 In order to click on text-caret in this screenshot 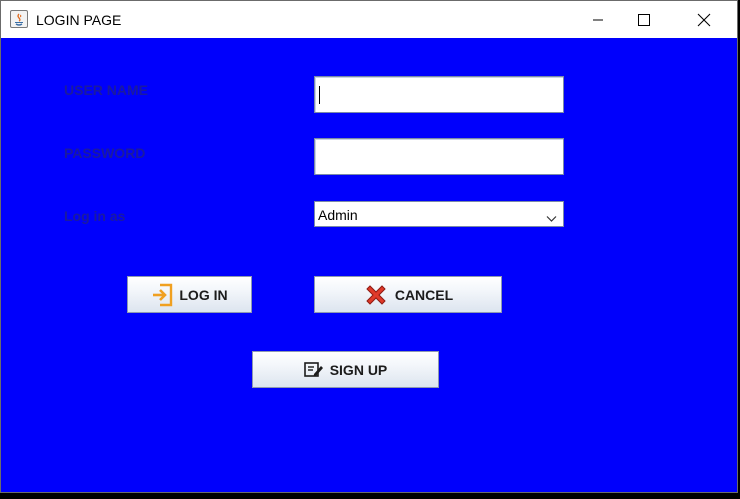, I will do `click(319, 95)`.